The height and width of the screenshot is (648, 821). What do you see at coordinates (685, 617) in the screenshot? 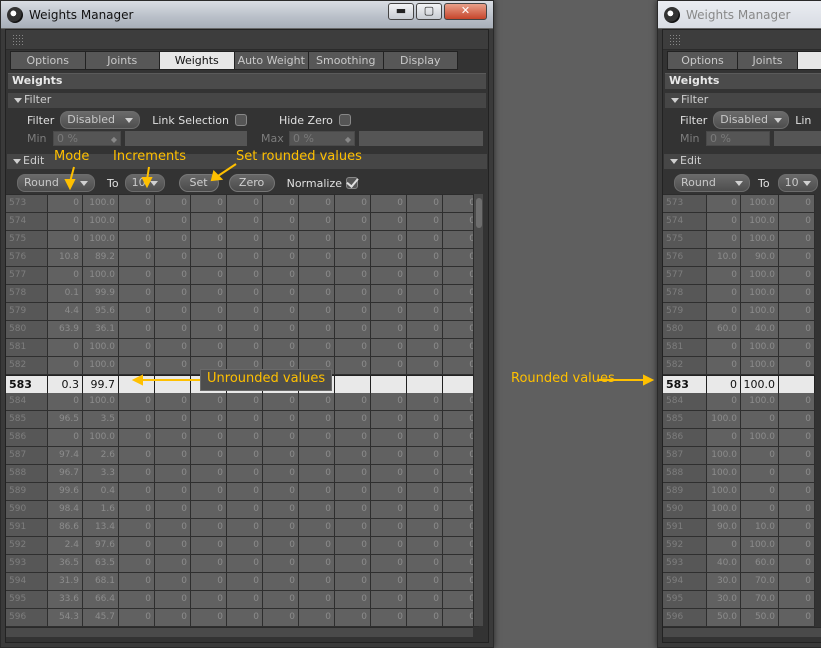
I see `point-index-cell: 596` at bounding box center [685, 617].